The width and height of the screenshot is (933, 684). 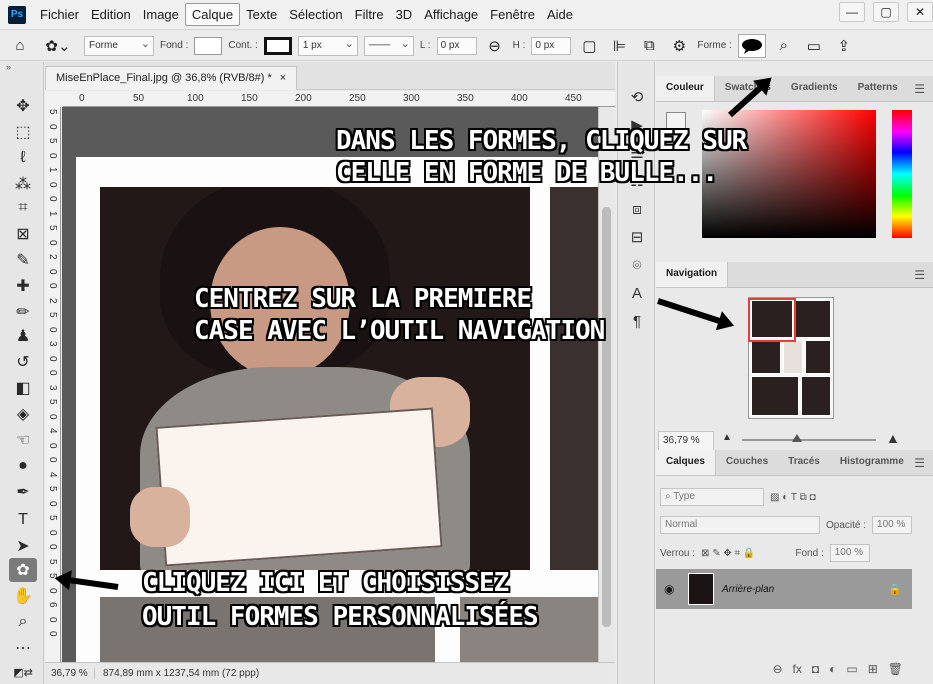 What do you see at coordinates (637, 265) in the screenshot?
I see `paths-panel-icon: ⌾` at bounding box center [637, 265].